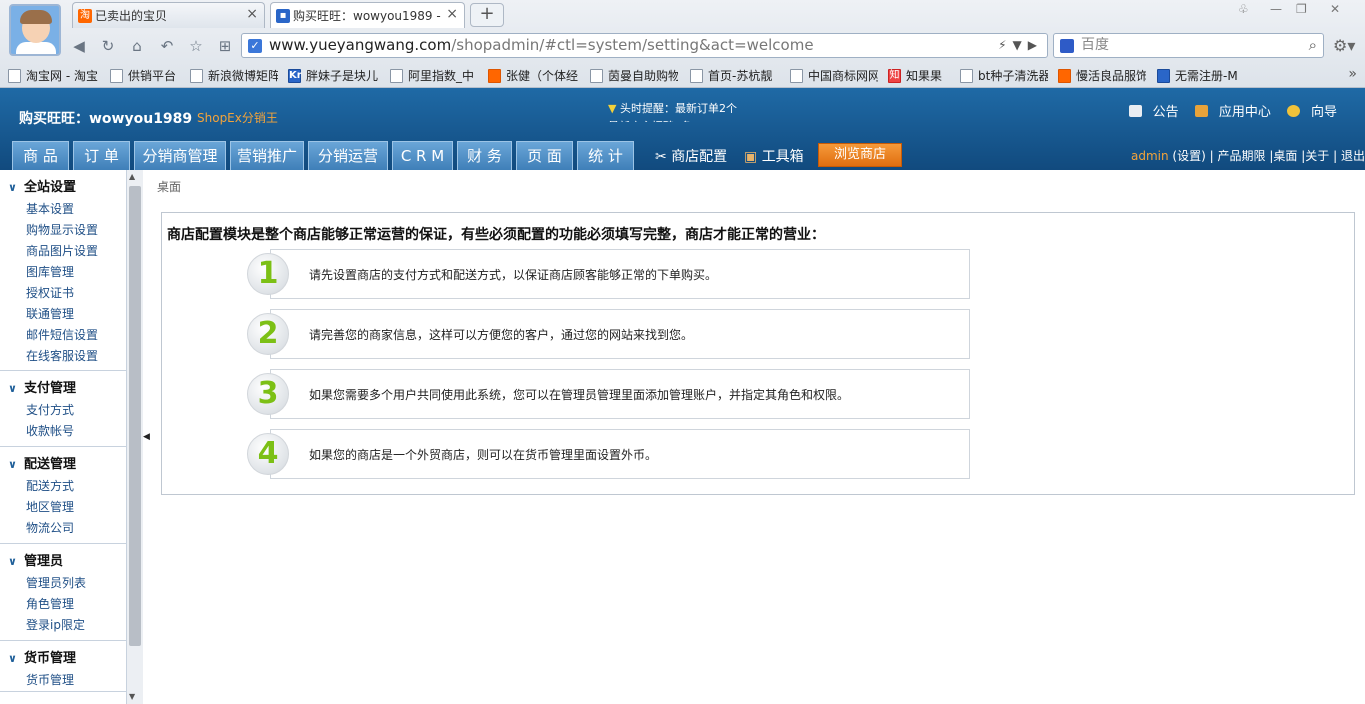  I want to click on sidebar-item-login-ip: 登录ip限定, so click(63, 625).